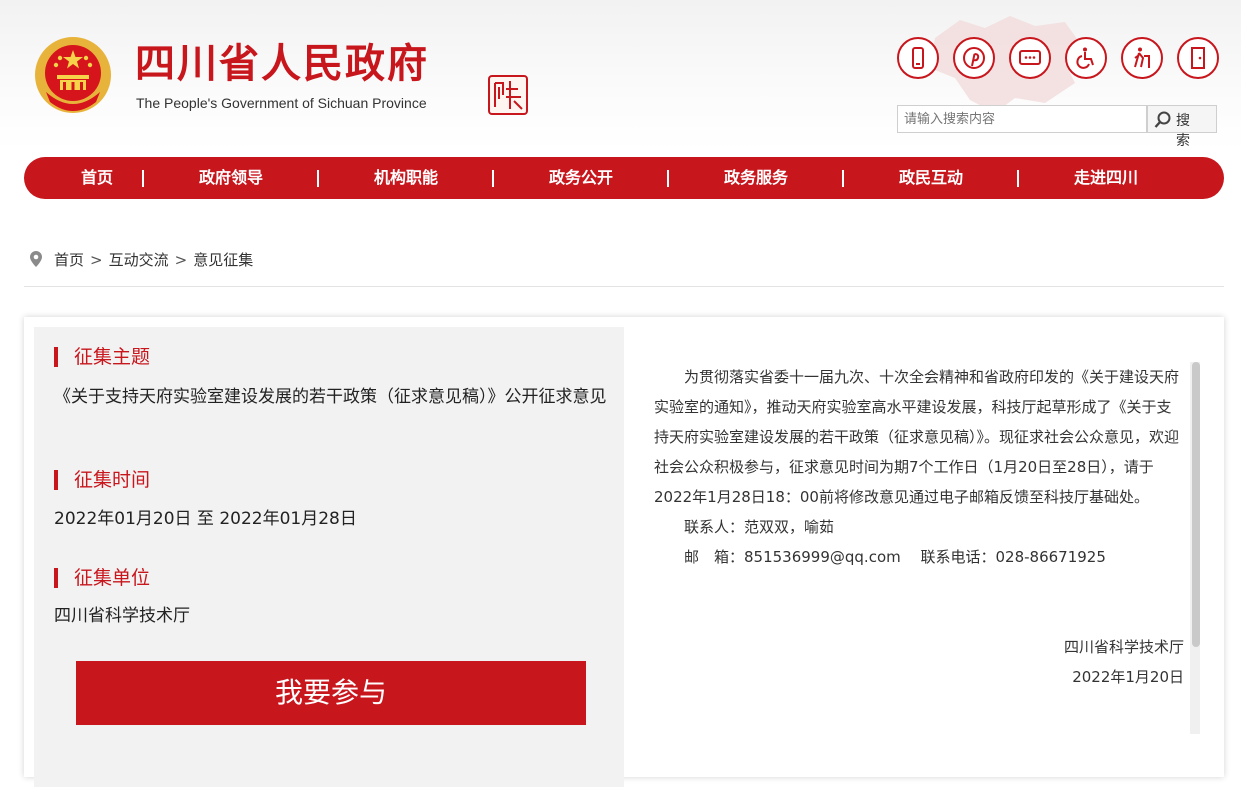 This screenshot has height=787, width=1241. What do you see at coordinates (1058, 58) in the screenshot?
I see `tool-icons-bar` at bounding box center [1058, 58].